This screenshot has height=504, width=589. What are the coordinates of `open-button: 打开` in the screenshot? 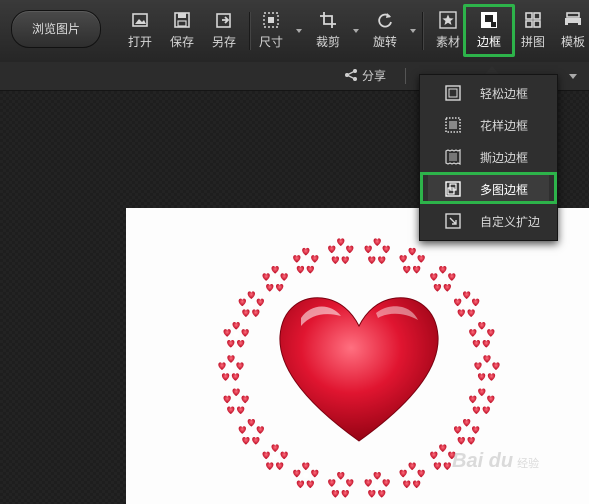 It's located at (140, 32).